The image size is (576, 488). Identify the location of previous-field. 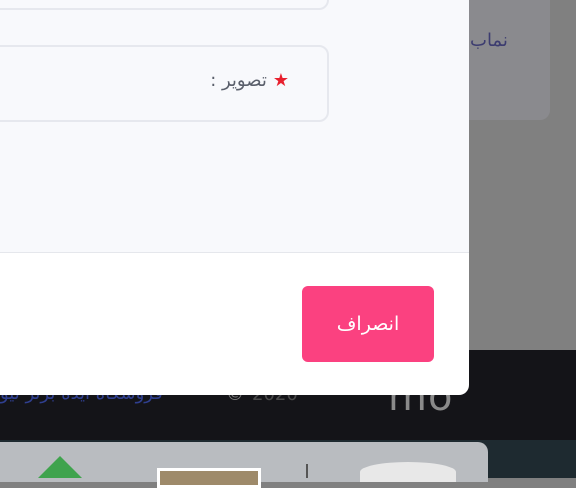
(164, 5).